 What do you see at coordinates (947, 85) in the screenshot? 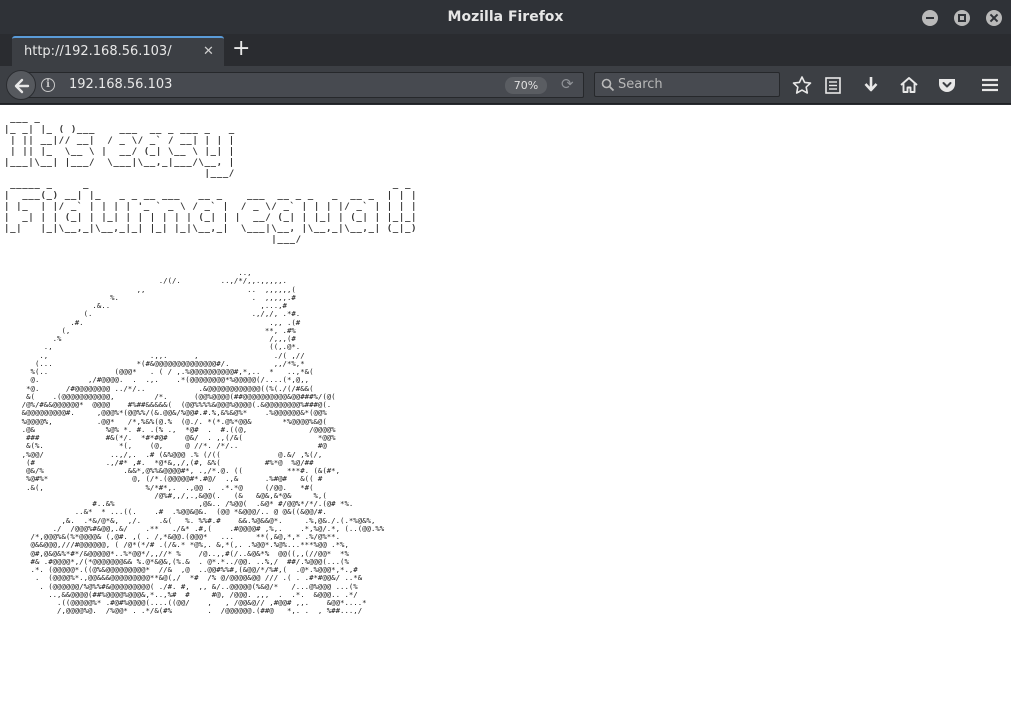
I see `pocket-icon` at bounding box center [947, 85].